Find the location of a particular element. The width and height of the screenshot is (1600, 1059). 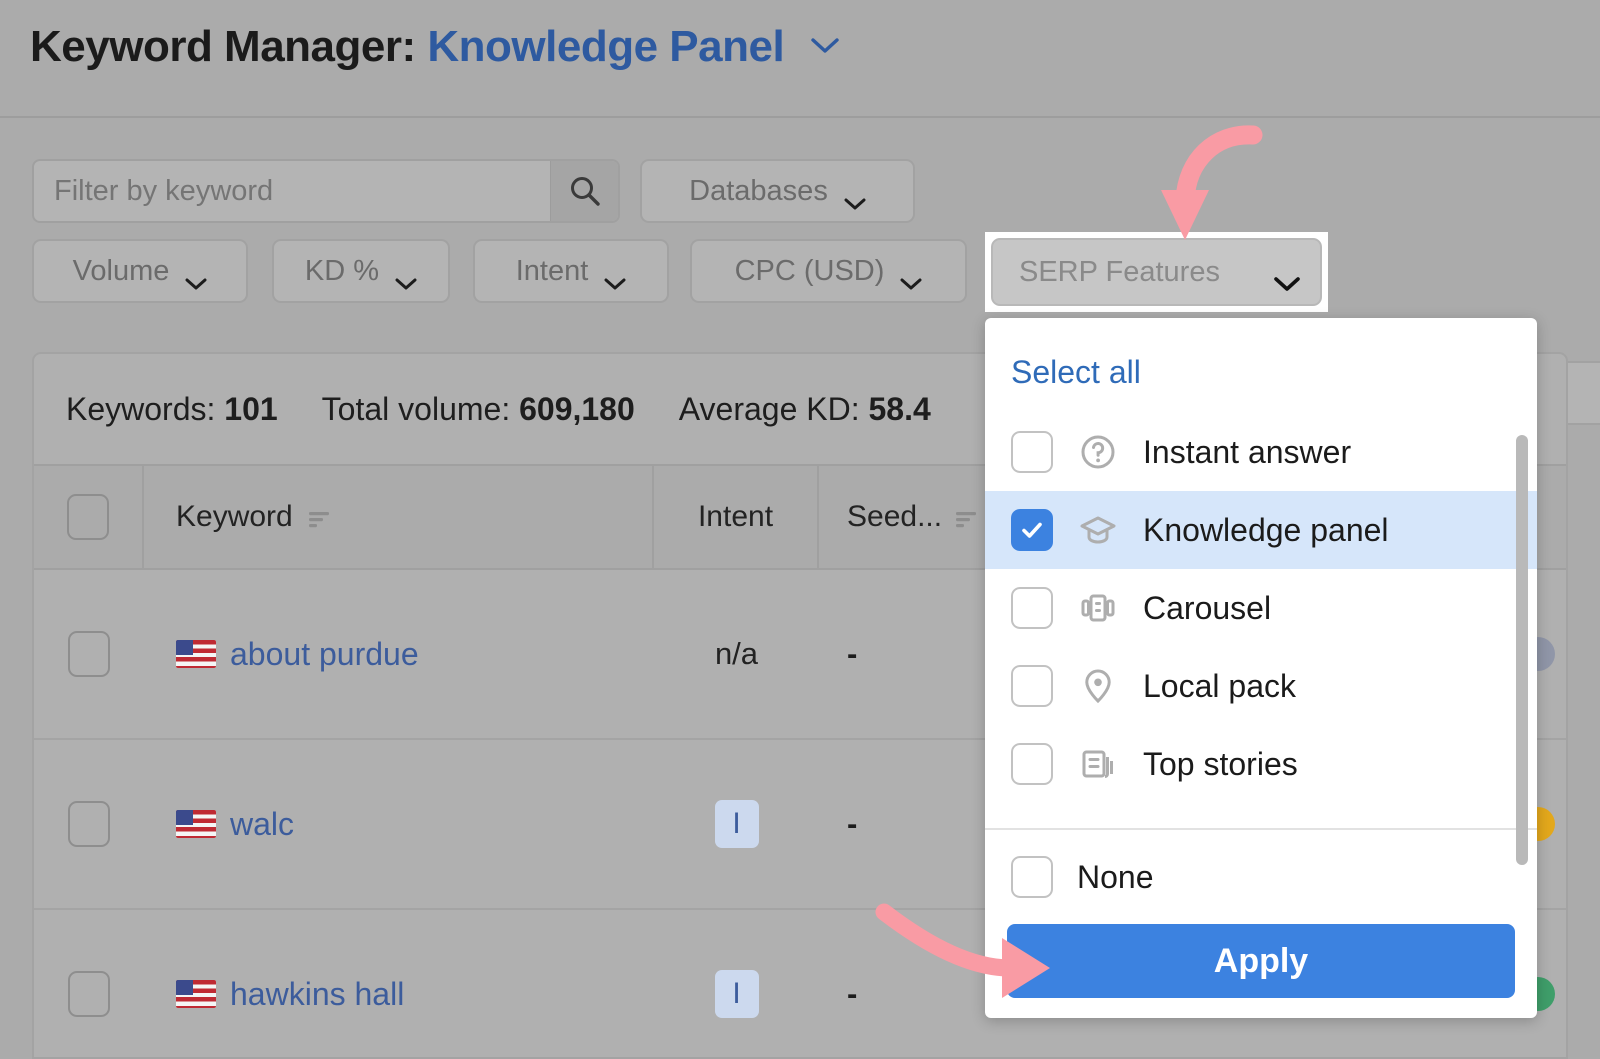

select-all-rows-checkbox is located at coordinates (88, 517).